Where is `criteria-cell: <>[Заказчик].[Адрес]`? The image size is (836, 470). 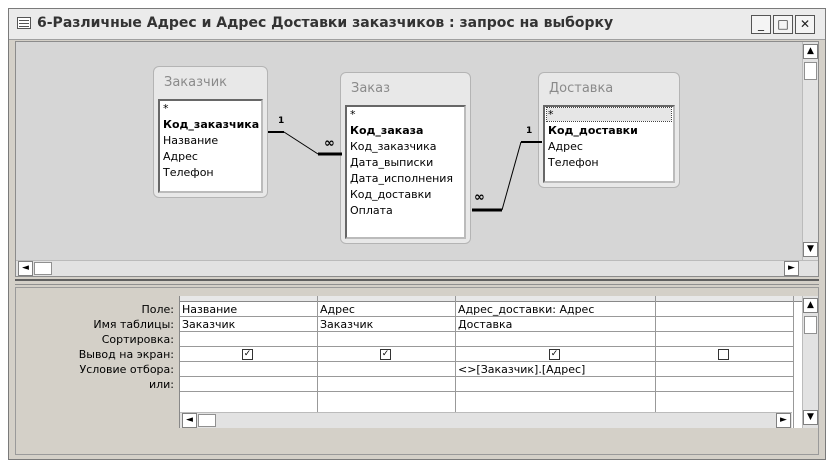 criteria-cell: <>[Заказчик].[Адрес] is located at coordinates (555, 369).